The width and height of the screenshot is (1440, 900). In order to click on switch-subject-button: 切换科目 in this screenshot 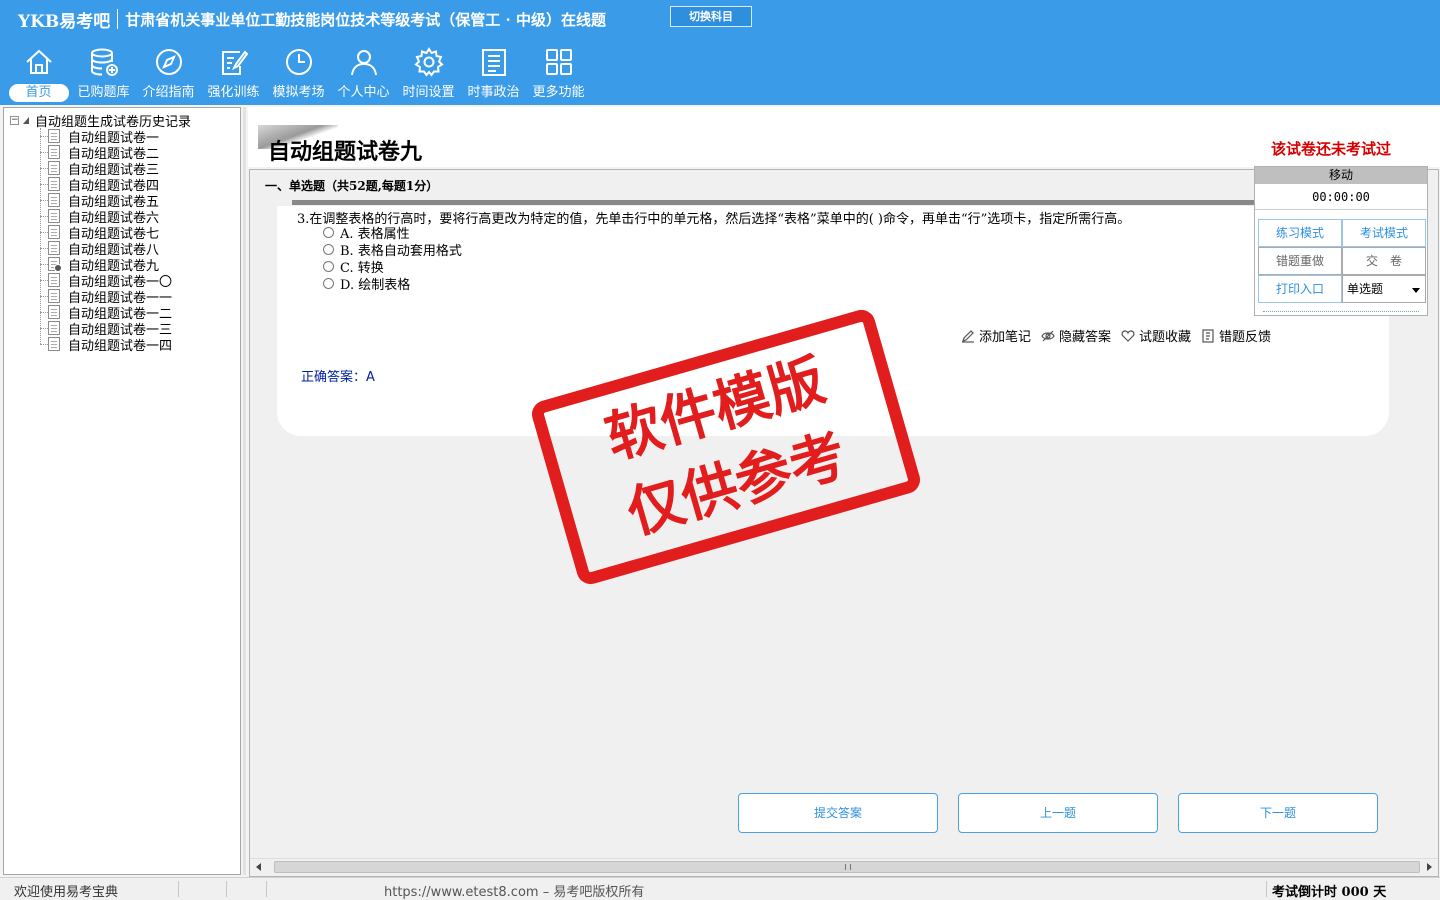, I will do `click(711, 16)`.